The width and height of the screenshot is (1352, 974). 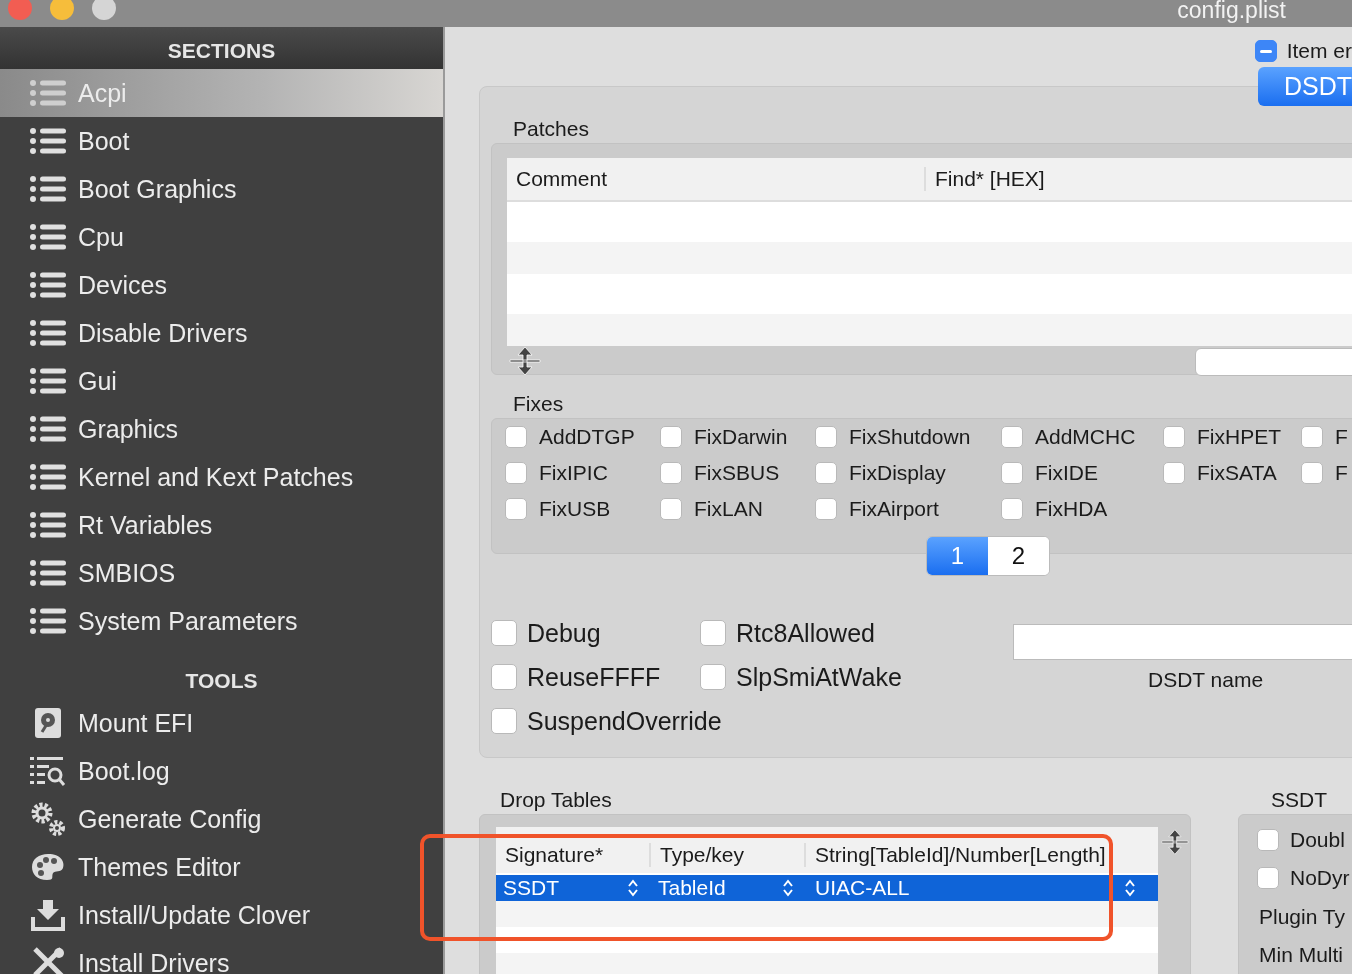 I want to click on option-checkbox: SuspendOverride, so click(x=606, y=721).